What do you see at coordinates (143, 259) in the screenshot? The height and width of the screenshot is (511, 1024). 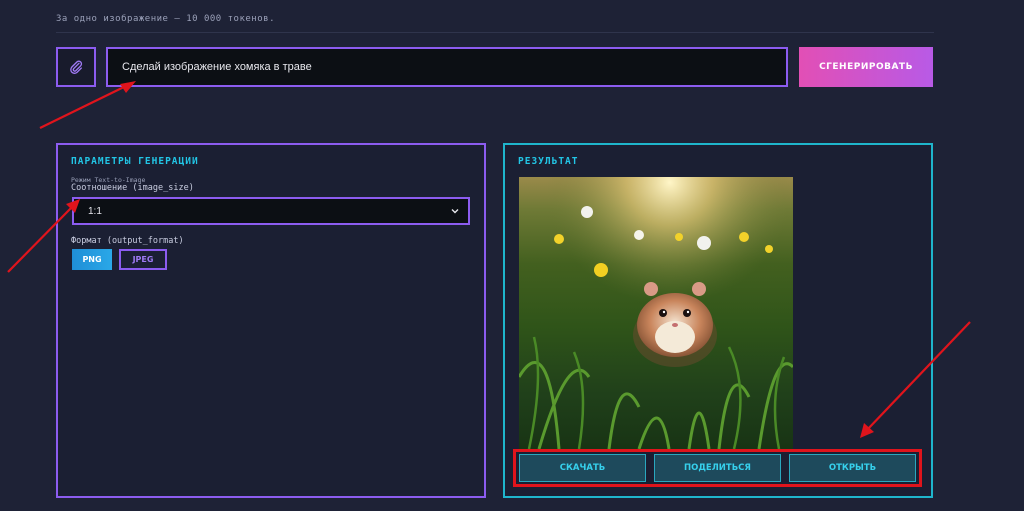 I see `format-jpeg-button: JPEG` at bounding box center [143, 259].